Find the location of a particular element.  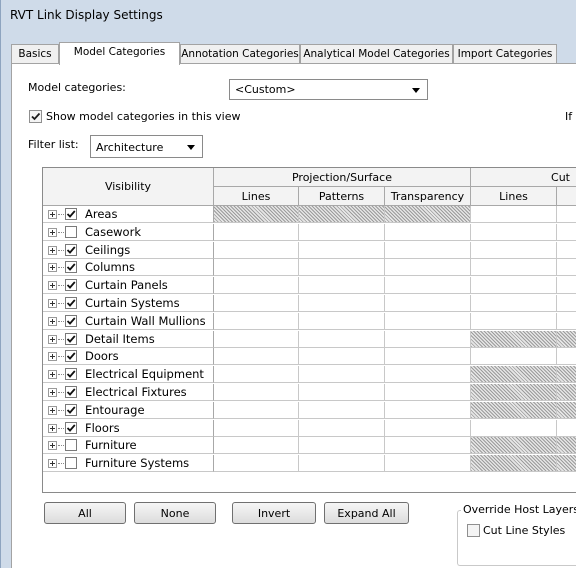

table-row: Furniture Systems is located at coordinates (309, 464).